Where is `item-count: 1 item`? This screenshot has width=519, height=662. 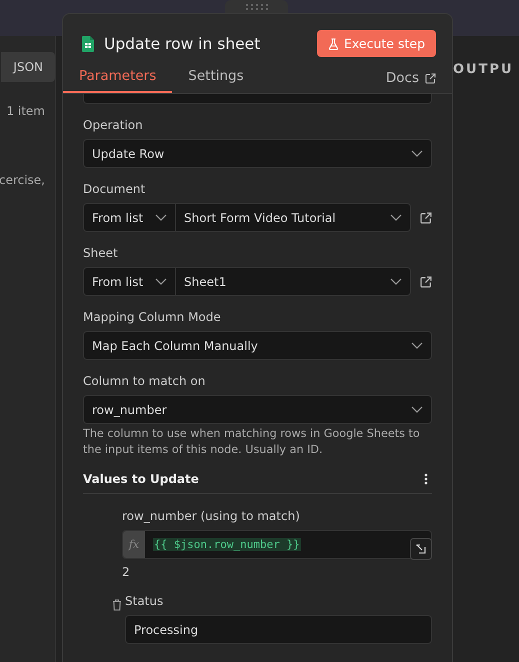 item-count: 1 item is located at coordinates (26, 111).